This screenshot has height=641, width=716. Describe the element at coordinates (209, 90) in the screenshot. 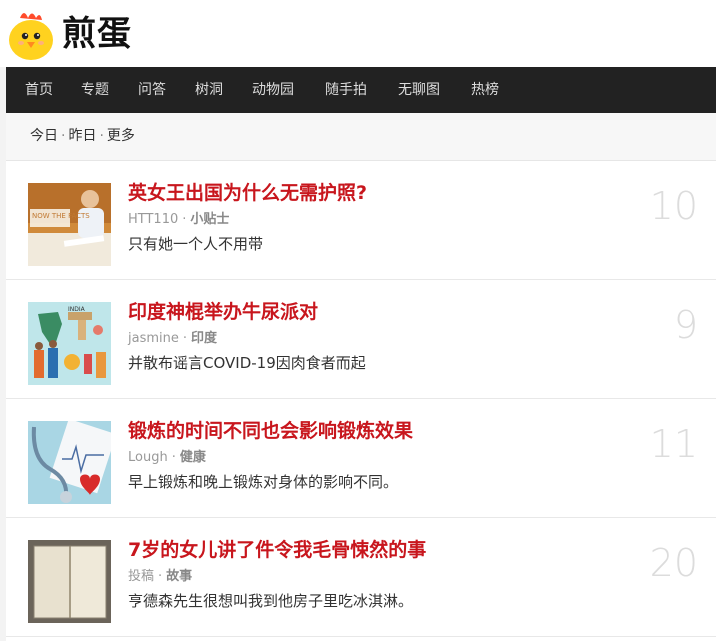

I see `nav-item-treehole: 树洞` at that location.